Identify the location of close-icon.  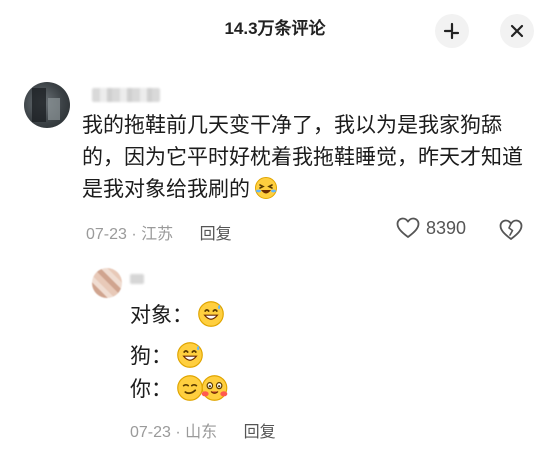
(517, 31).